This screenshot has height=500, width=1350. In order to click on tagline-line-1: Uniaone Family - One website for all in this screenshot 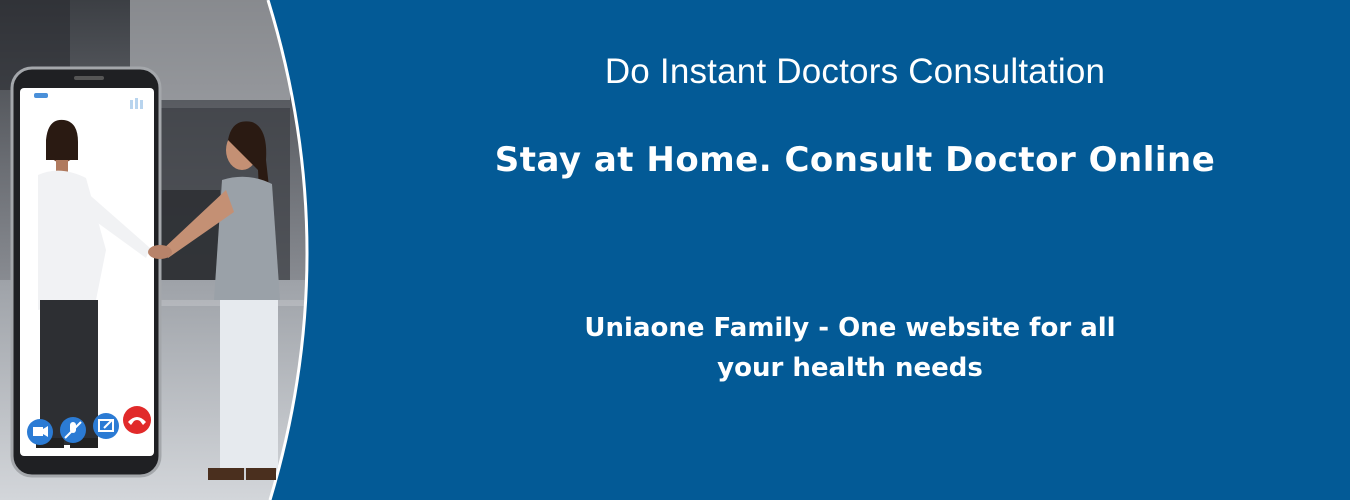, I will do `click(850, 328)`.